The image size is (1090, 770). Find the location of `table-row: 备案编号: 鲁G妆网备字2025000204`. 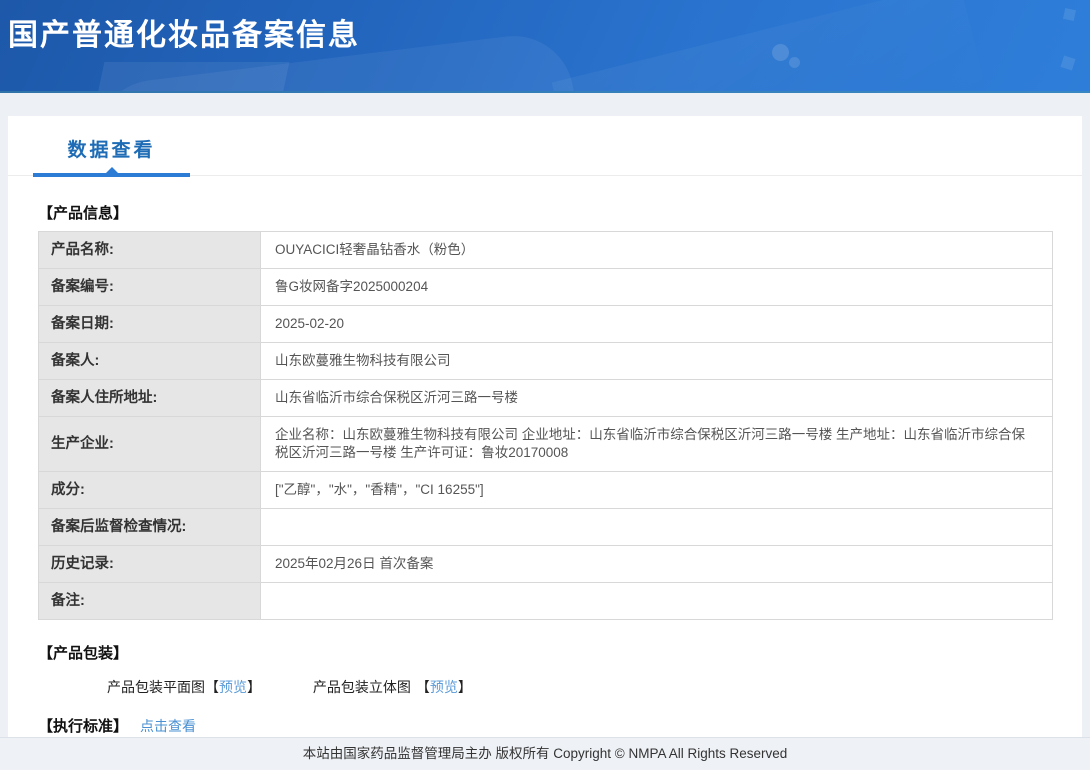

table-row: 备案编号: 鲁G妆网备字2025000204 is located at coordinates (545, 287).